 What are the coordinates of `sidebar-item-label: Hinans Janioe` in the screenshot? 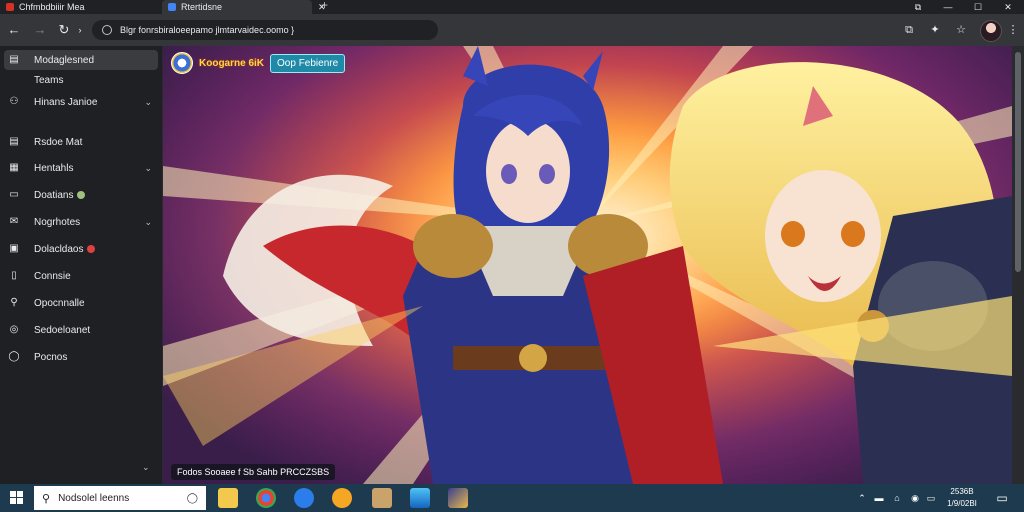 It's located at (66, 102).